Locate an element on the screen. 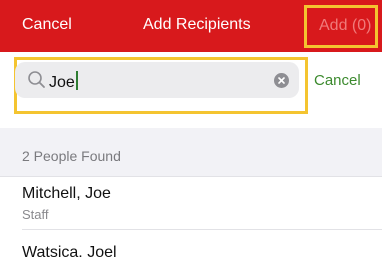 The image size is (382, 257). search-cancel-button: Cancel is located at coordinates (337, 80).